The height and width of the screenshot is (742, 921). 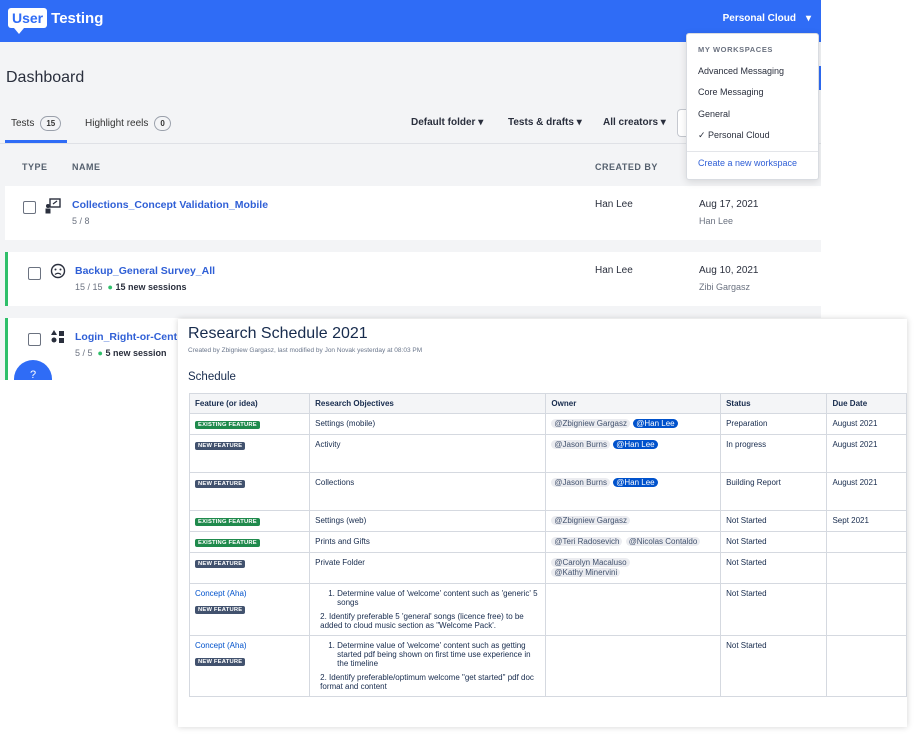 I want to click on workspace-menu-heading: MY WORKSPACES, so click(x=736, y=49).